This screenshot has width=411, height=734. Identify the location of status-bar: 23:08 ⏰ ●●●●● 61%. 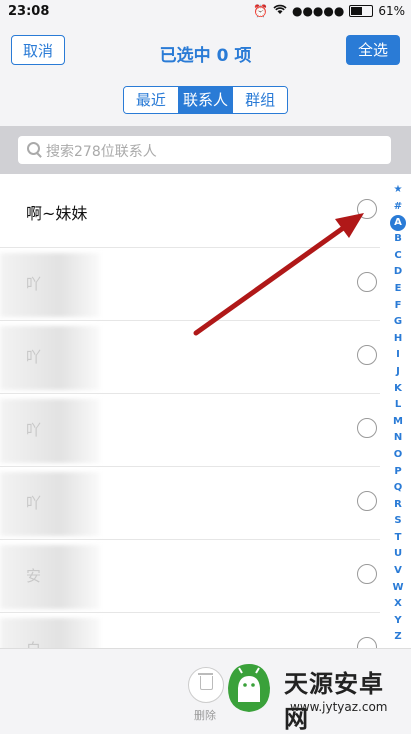
(205, 12).